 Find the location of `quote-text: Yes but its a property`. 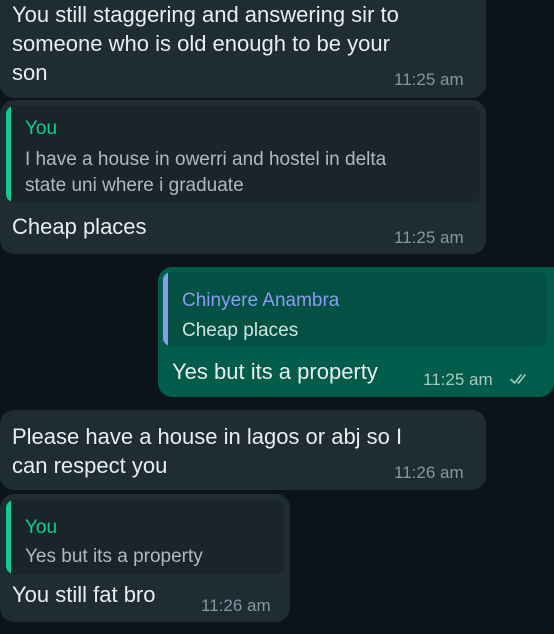

quote-text: Yes but its a property is located at coordinates (114, 556).